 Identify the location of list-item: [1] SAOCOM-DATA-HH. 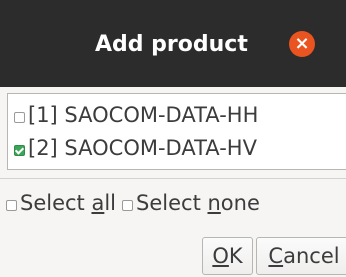
(136, 115).